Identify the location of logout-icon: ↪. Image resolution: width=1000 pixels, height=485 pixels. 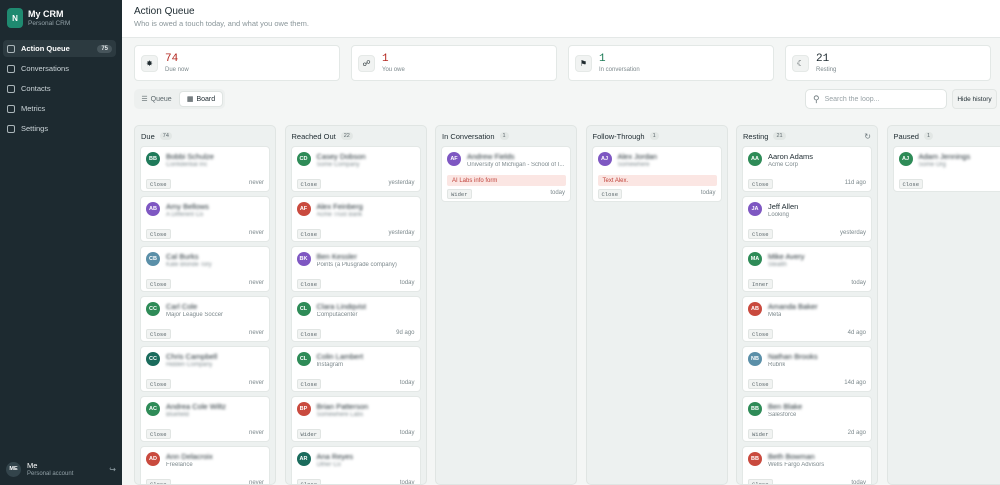
(112, 469).